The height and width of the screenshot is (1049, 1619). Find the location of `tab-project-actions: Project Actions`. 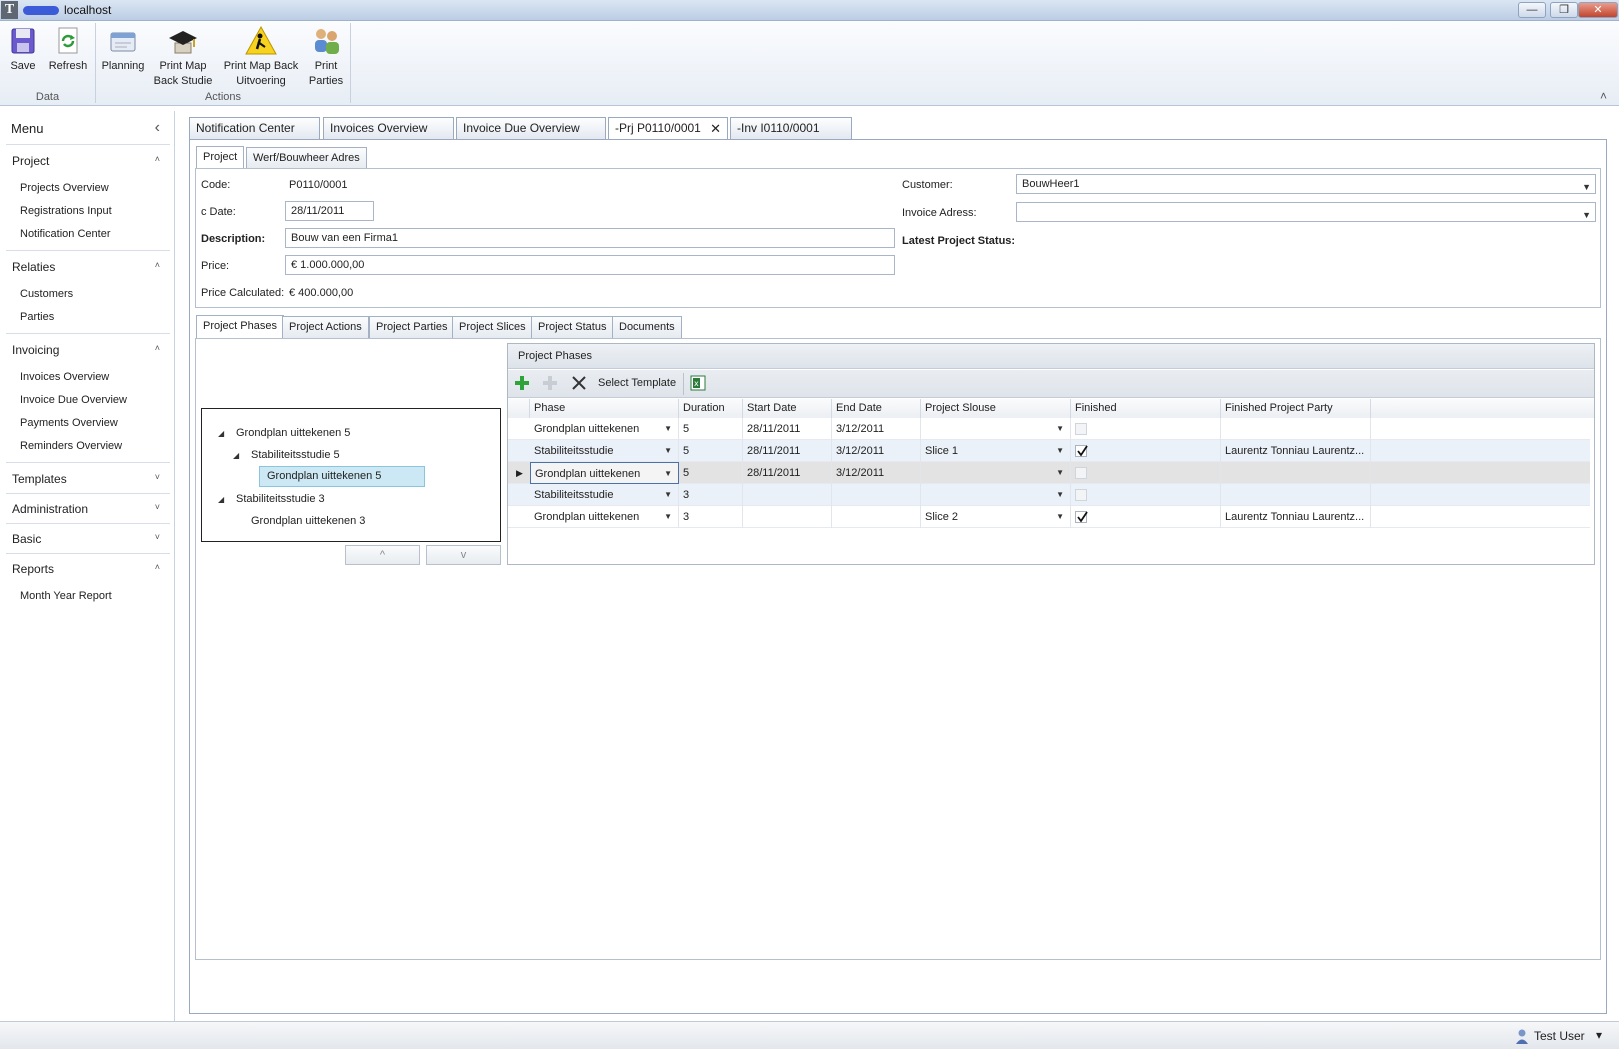

tab-project-actions: Project Actions is located at coordinates (325, 327).